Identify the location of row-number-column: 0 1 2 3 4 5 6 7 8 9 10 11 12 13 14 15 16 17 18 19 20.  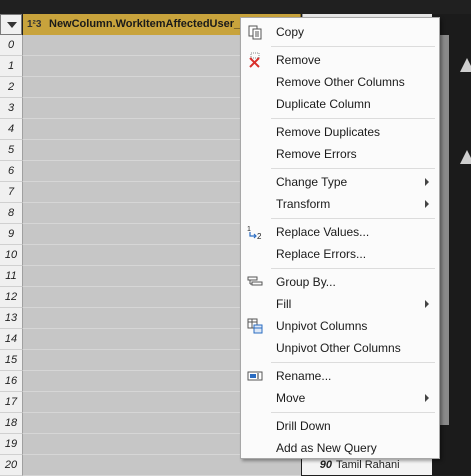
(11, 255).